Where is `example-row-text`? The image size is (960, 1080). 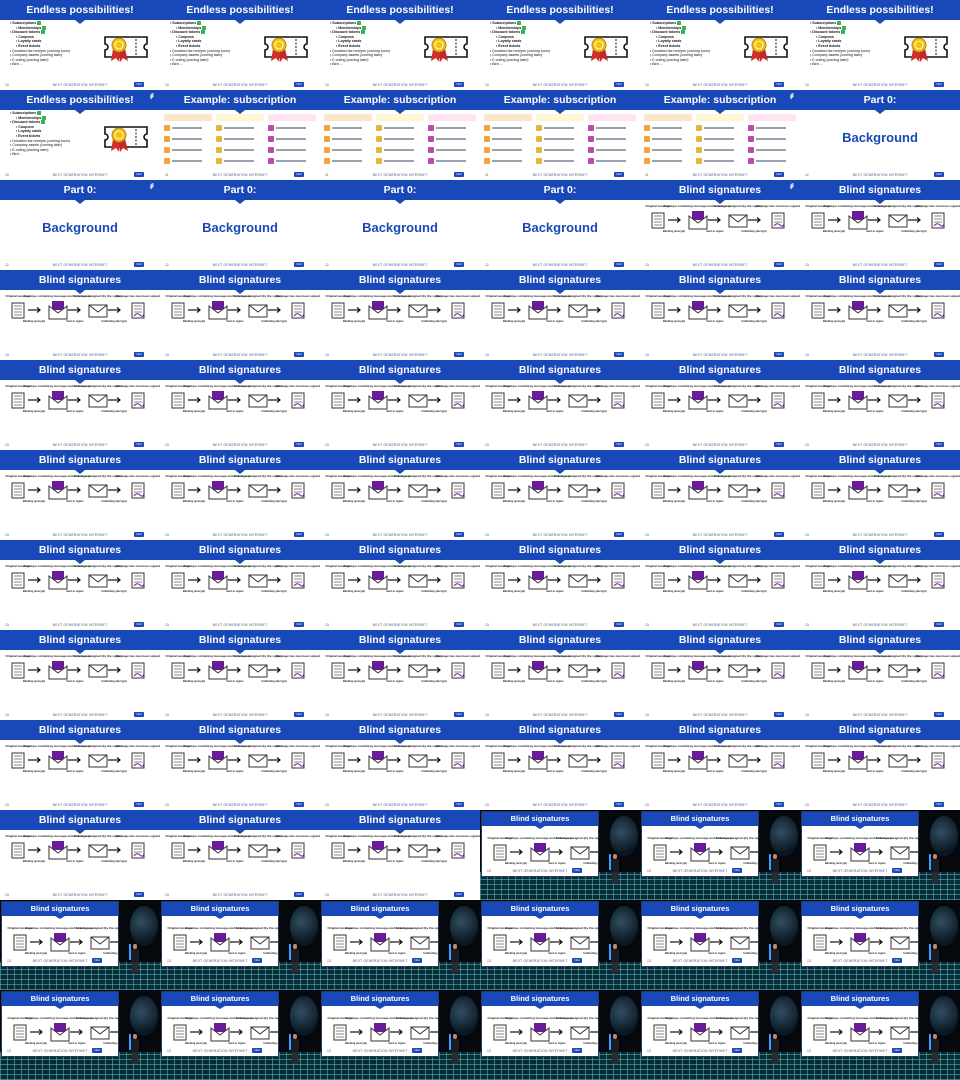 example-row-text is located at coordinates (559, 138).